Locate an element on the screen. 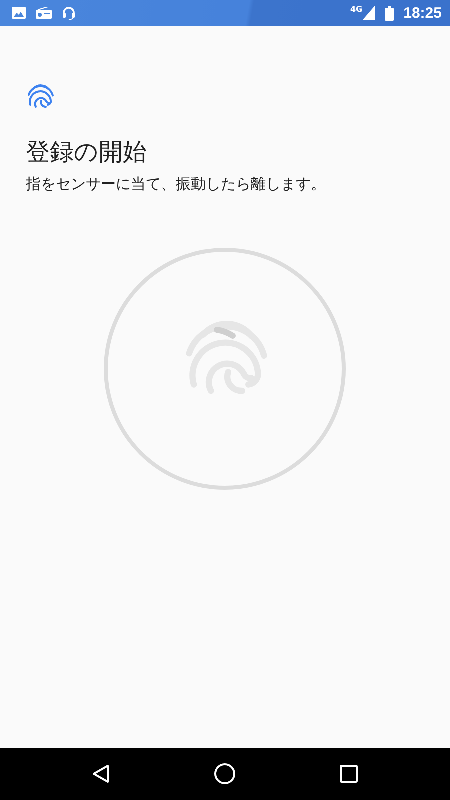  headset-icon is located at coordinates (69, 13).